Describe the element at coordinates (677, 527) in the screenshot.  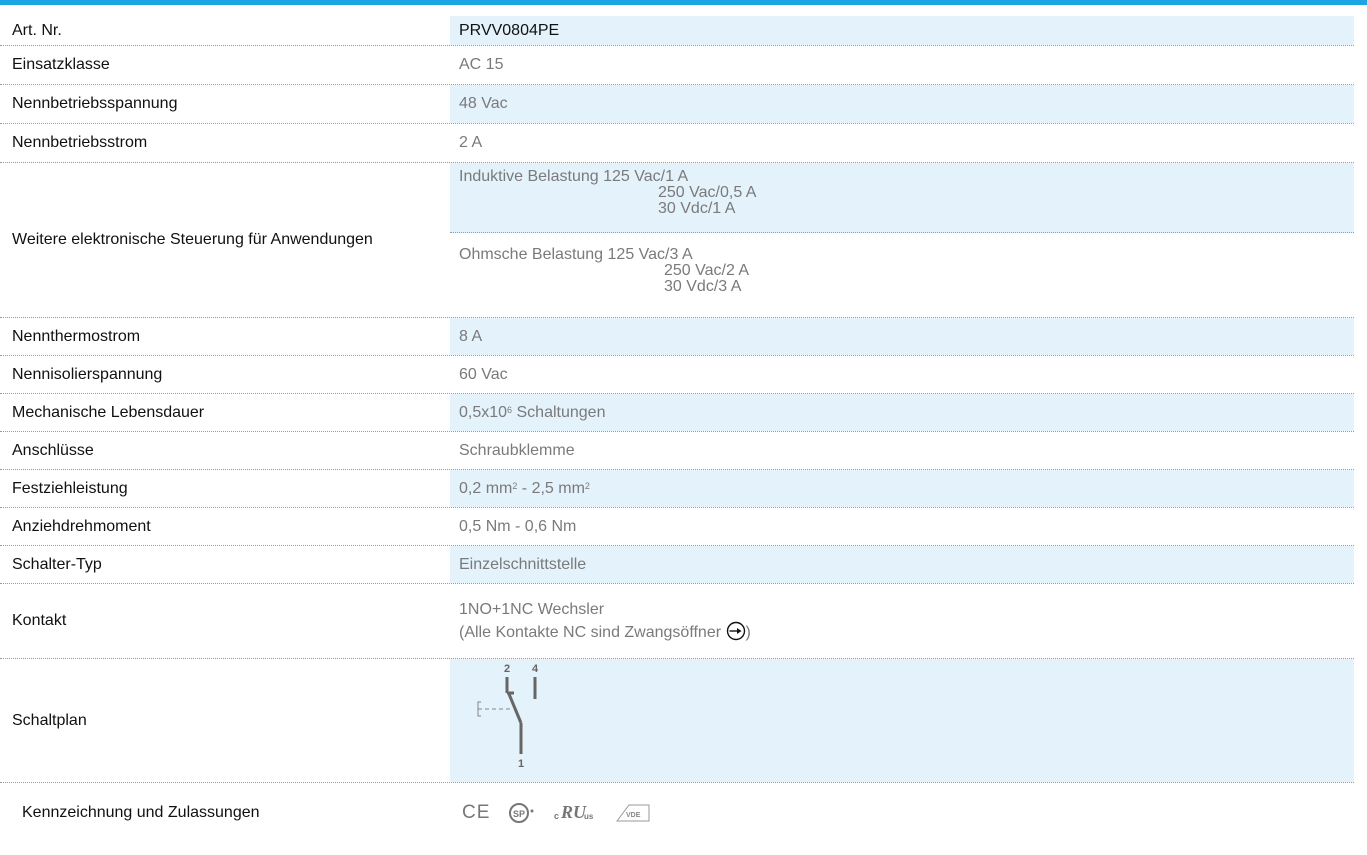
I see `spec-row-anziehdrehmoment: Anziehdrehmoment 0,5 Nm - 0,6 Nm` at that location.